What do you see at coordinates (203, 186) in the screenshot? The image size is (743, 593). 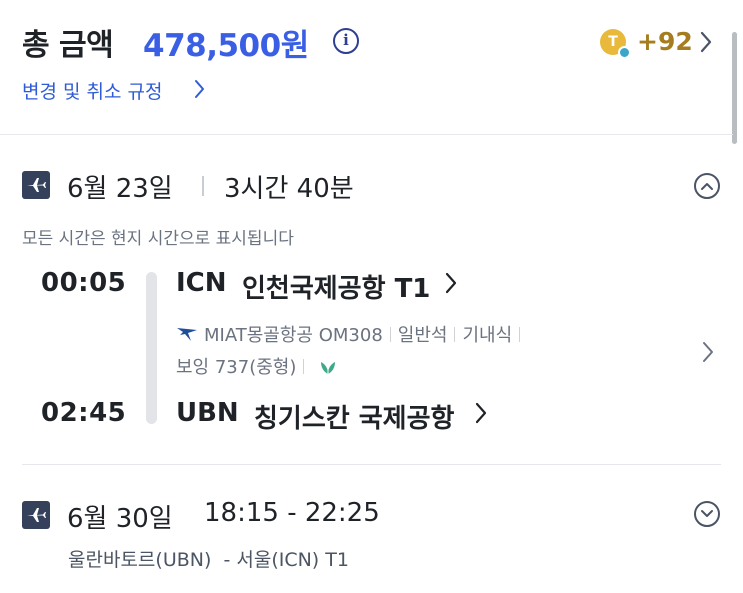 I see `segment-1-separator` at bounding box center [203, 186].